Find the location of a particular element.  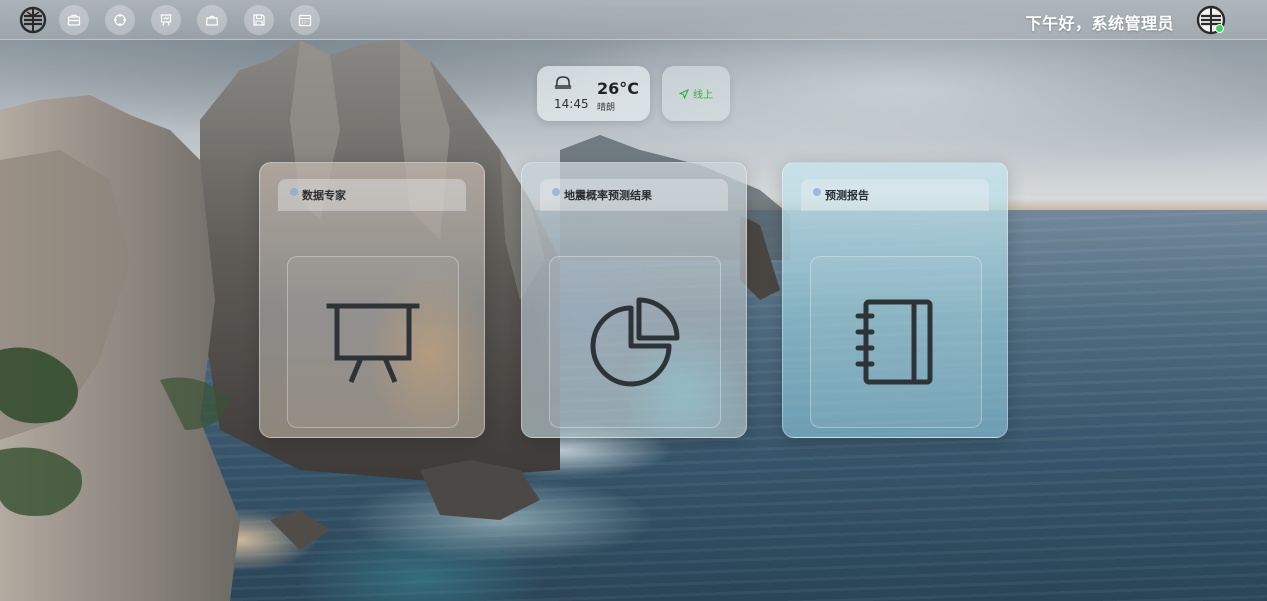

navigation-icon is located at coordinates (684, 93).